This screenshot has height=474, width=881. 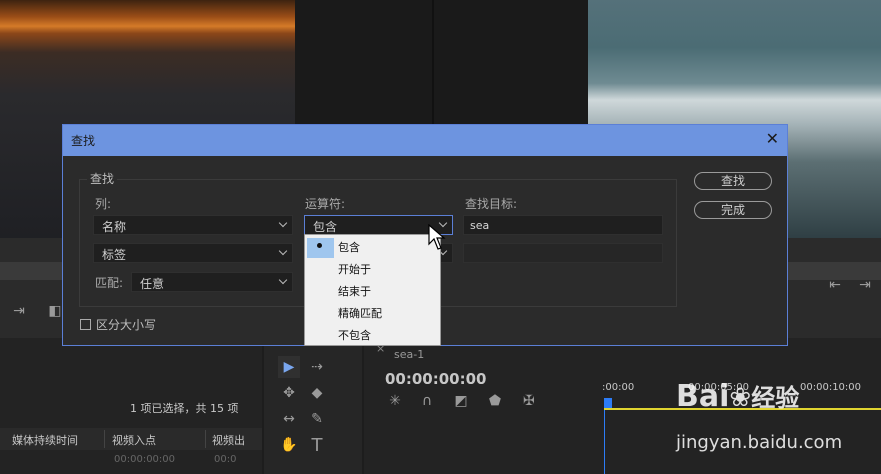 I want to click on operator1-value: 包含, so click(x=325, y=227).